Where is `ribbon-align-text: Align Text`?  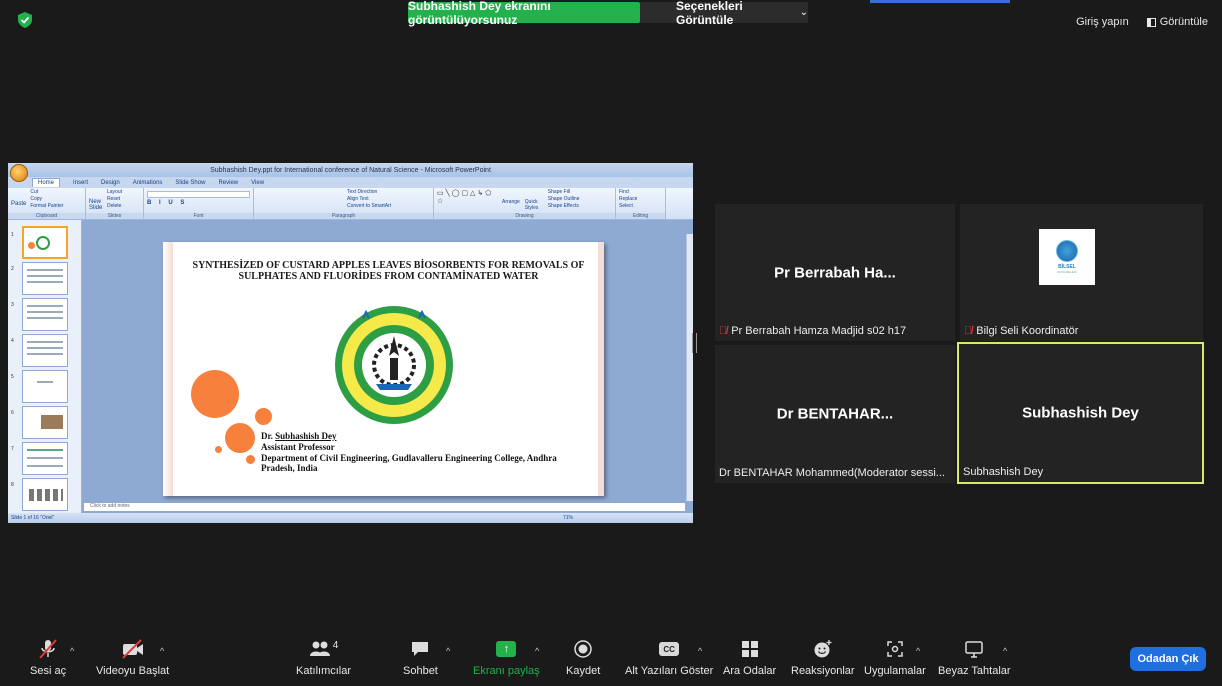
ribbon-align-text: Align Text is located at coordinates (358, 199).